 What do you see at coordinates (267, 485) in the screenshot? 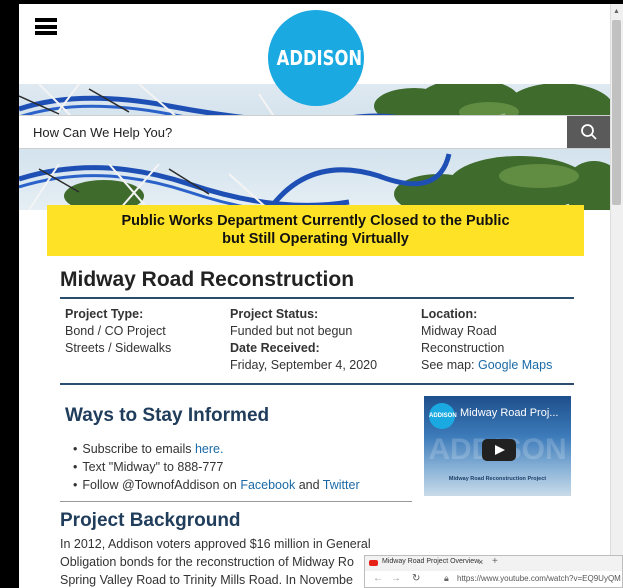
I see `facebook-link: Facebook` at bounding box center [267, 485].